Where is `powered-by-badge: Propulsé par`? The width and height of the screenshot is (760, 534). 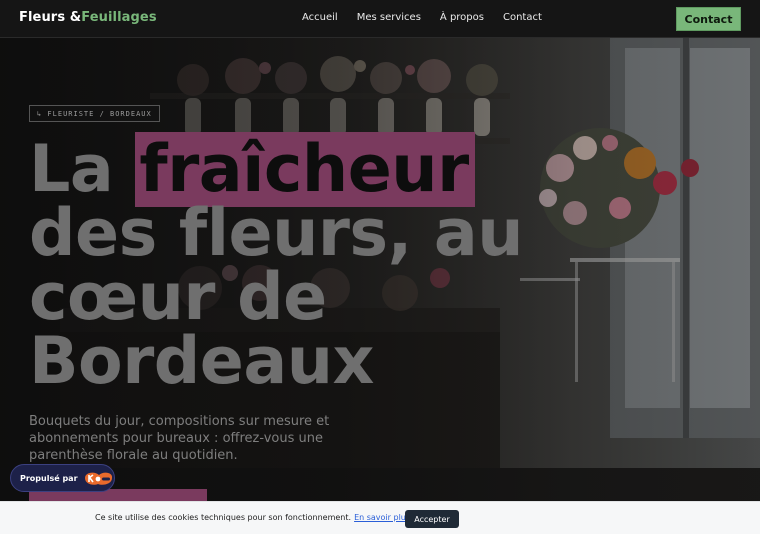
powered-by-badge: Propulsé par is located at coordinates (62, 478).